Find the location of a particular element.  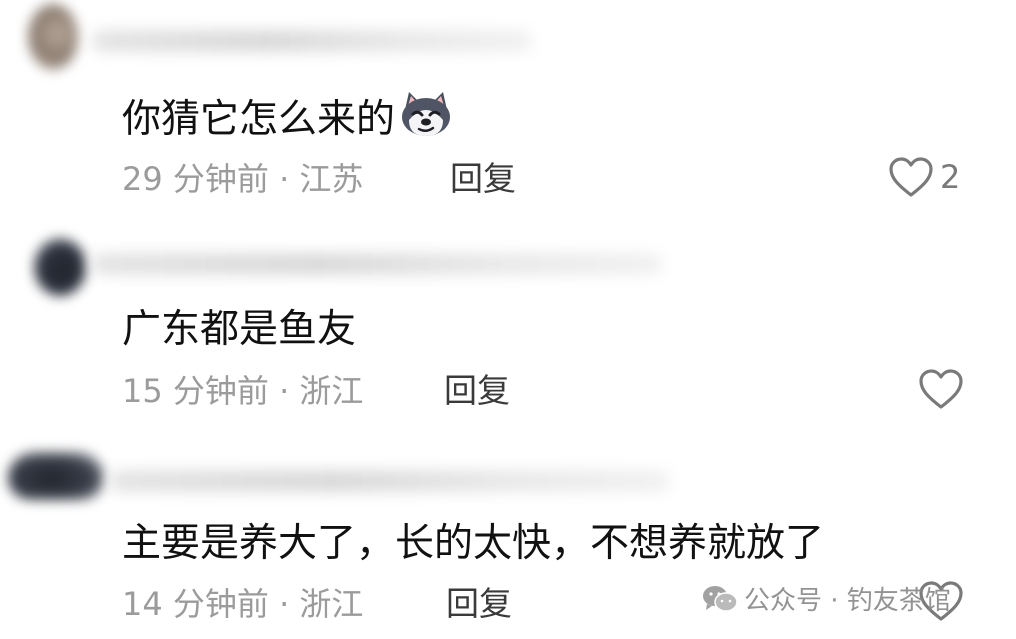

like-button: 2 is located at coordinates (924, 177).